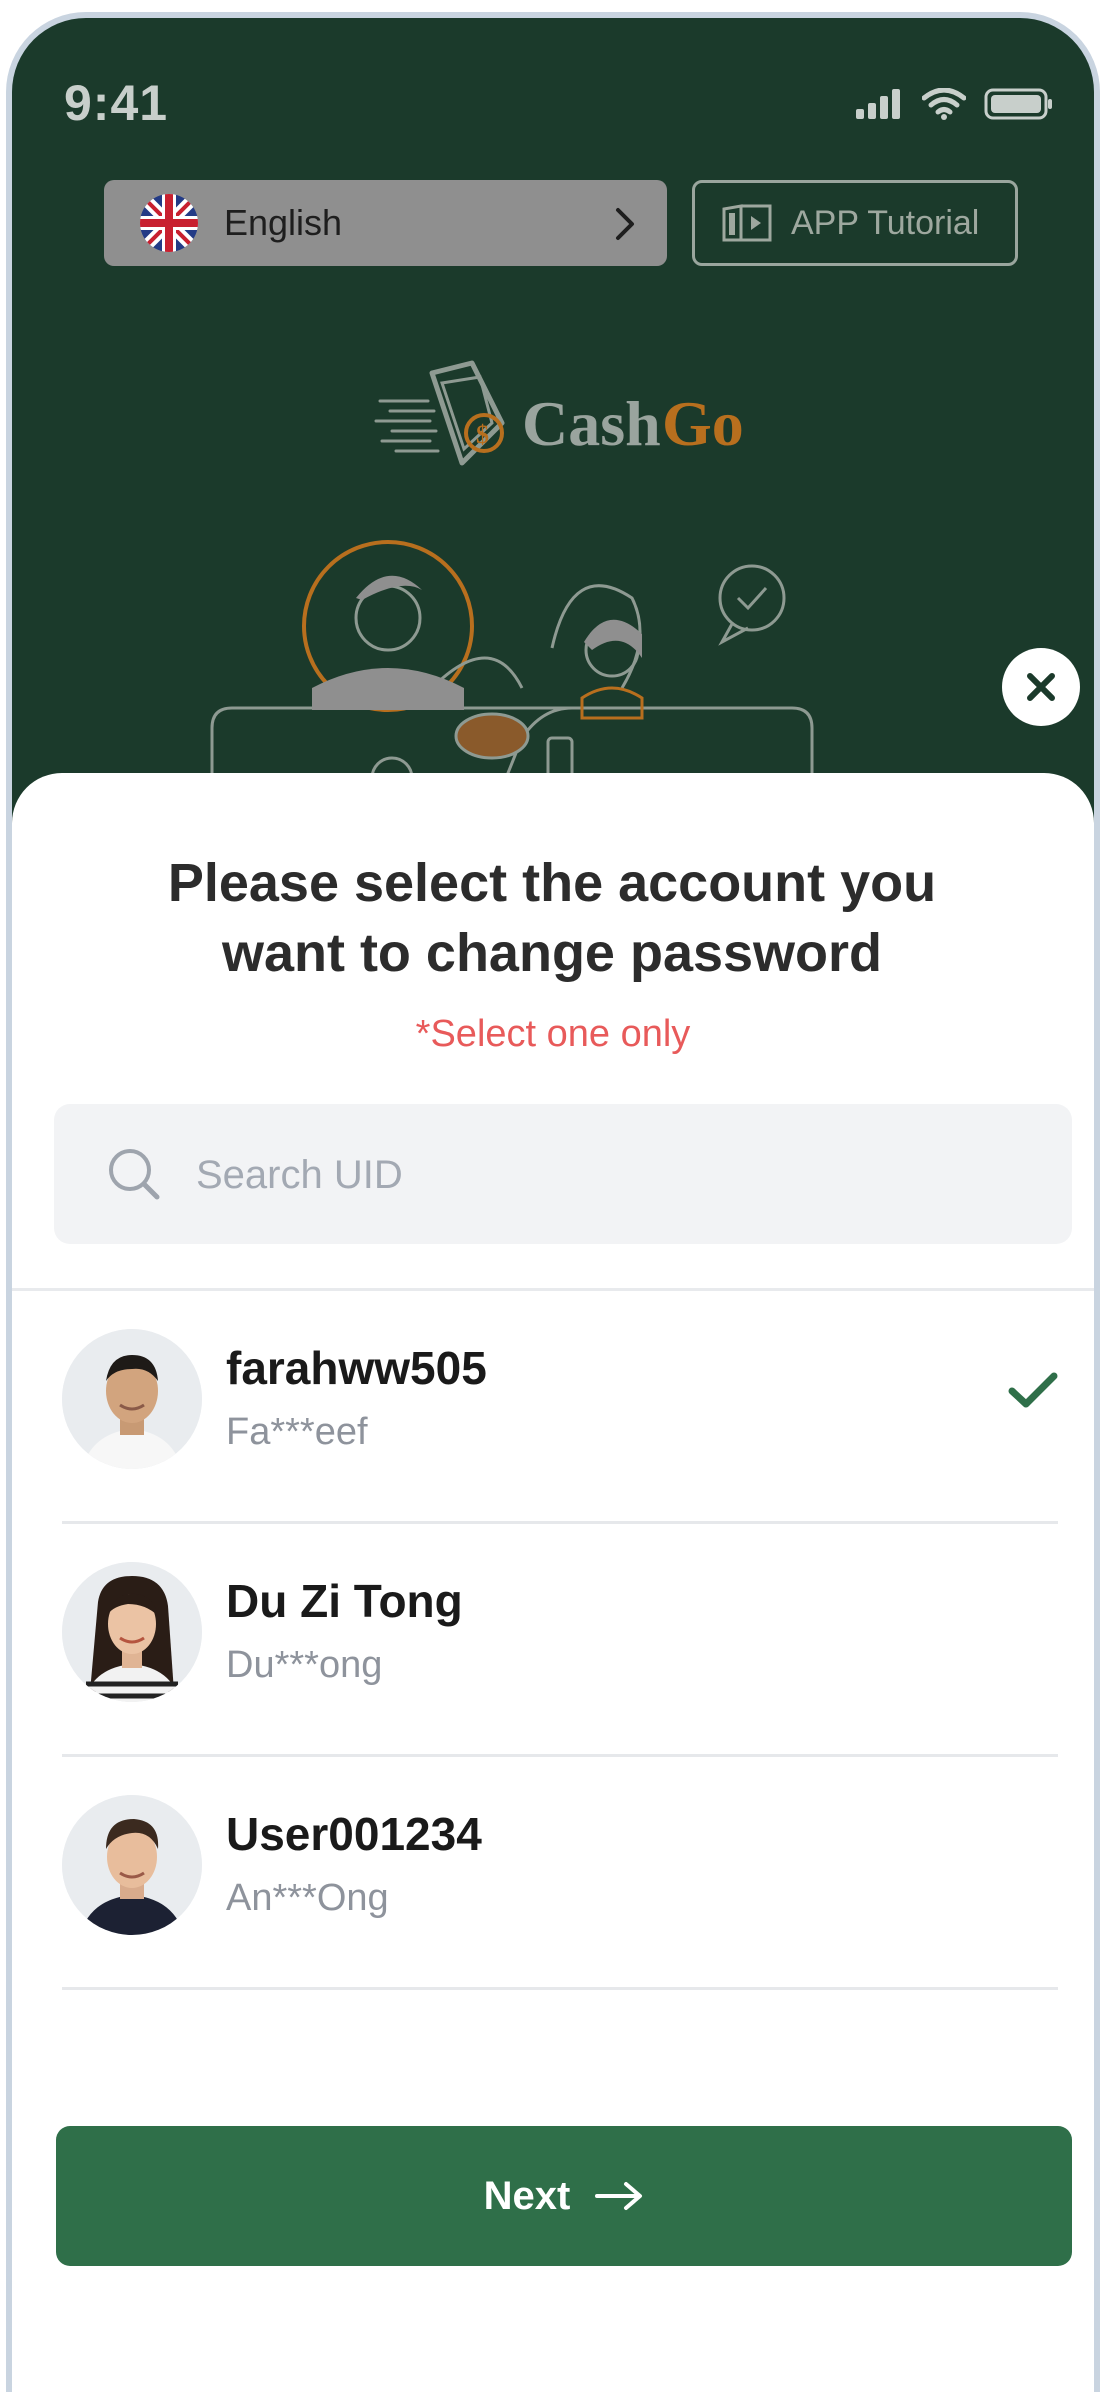  Describe the element at coordinates (344, 1601) in the screenshot. I see `account-uid: Du Zi Tong` at that location.